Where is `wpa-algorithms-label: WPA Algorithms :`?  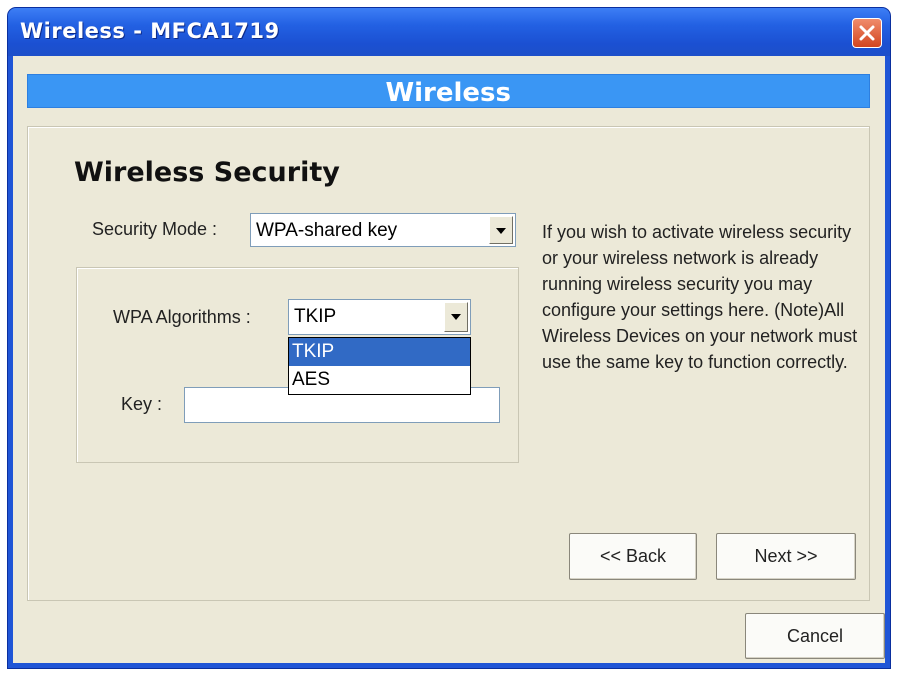 wpa-algorithms-label: WPA Algorithms : is located at coordinates (182, 317).